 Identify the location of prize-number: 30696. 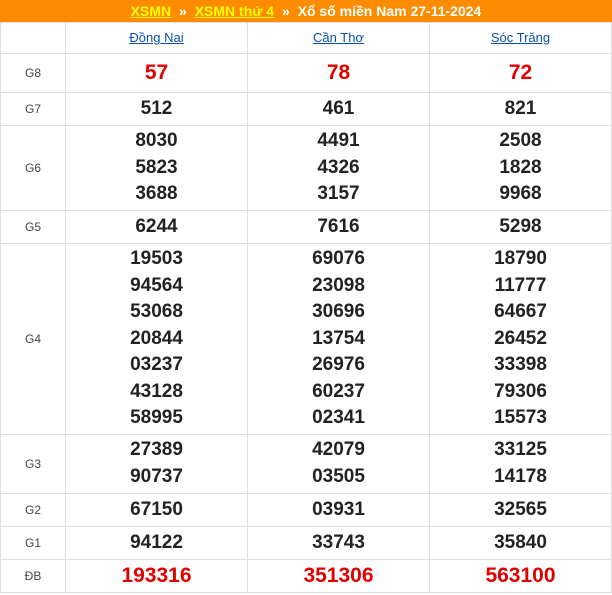
(338, 312).